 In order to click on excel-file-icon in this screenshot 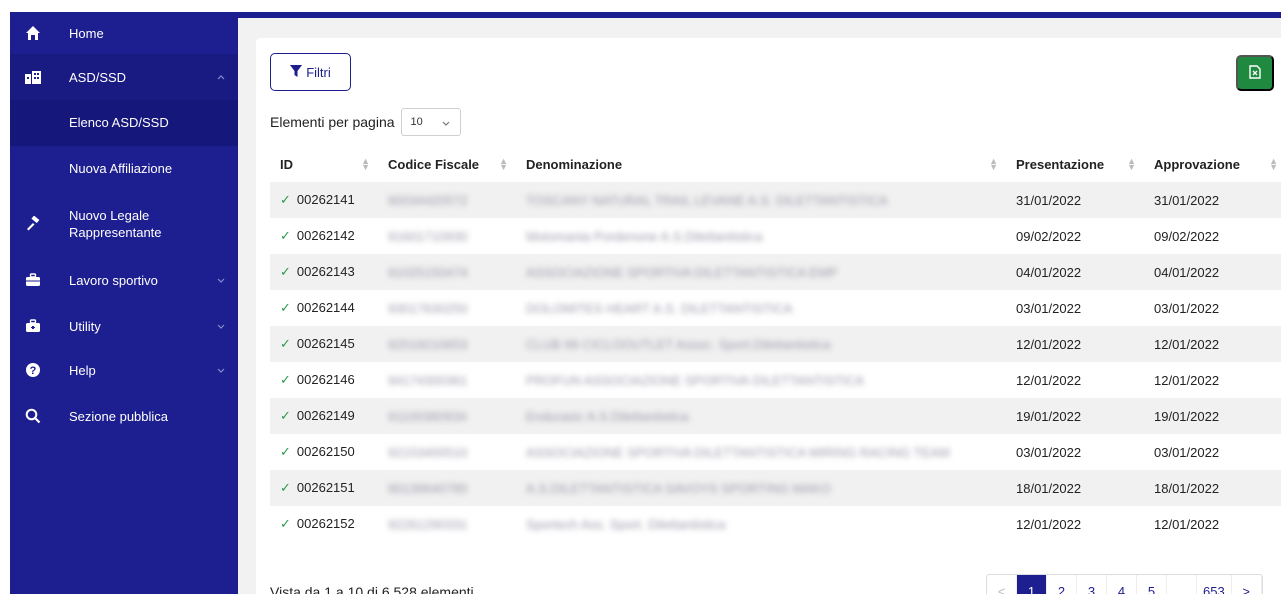, I will do `click(1255, 73)`.